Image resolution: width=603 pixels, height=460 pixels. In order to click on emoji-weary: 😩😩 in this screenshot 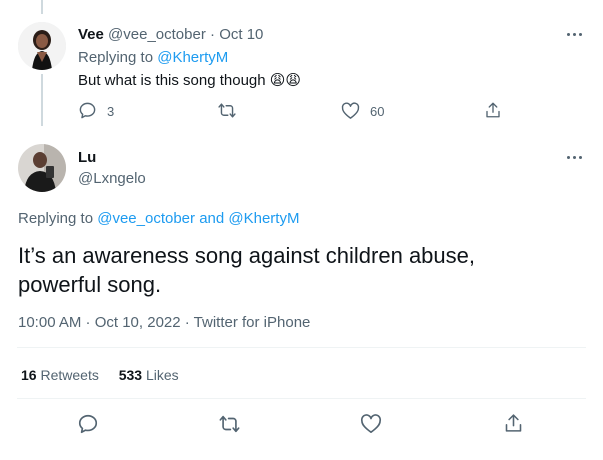, I will do `click(285, 80)`.